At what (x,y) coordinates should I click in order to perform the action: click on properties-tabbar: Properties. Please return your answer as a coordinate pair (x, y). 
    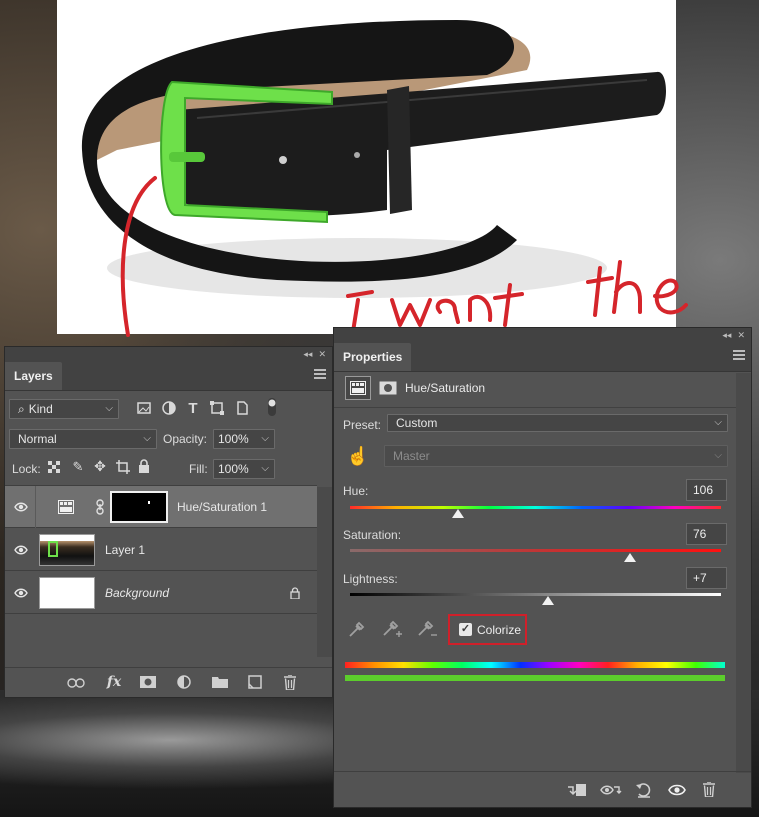
    Looking at the image, I should click on (542, 357).